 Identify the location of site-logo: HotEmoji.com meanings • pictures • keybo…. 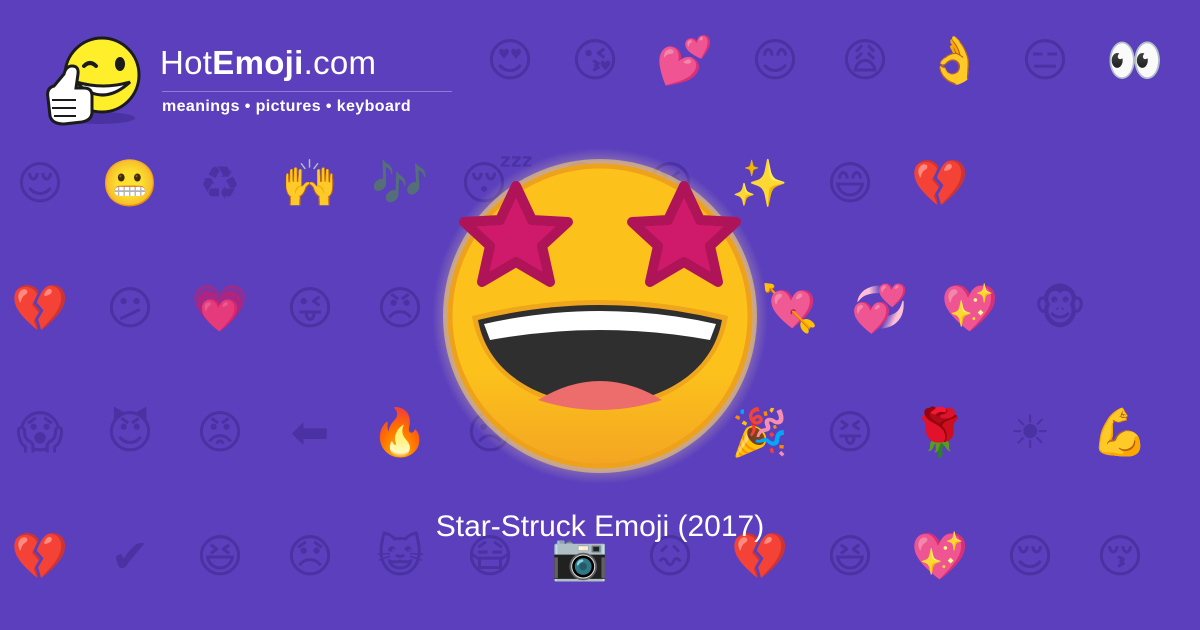
(260, 80).